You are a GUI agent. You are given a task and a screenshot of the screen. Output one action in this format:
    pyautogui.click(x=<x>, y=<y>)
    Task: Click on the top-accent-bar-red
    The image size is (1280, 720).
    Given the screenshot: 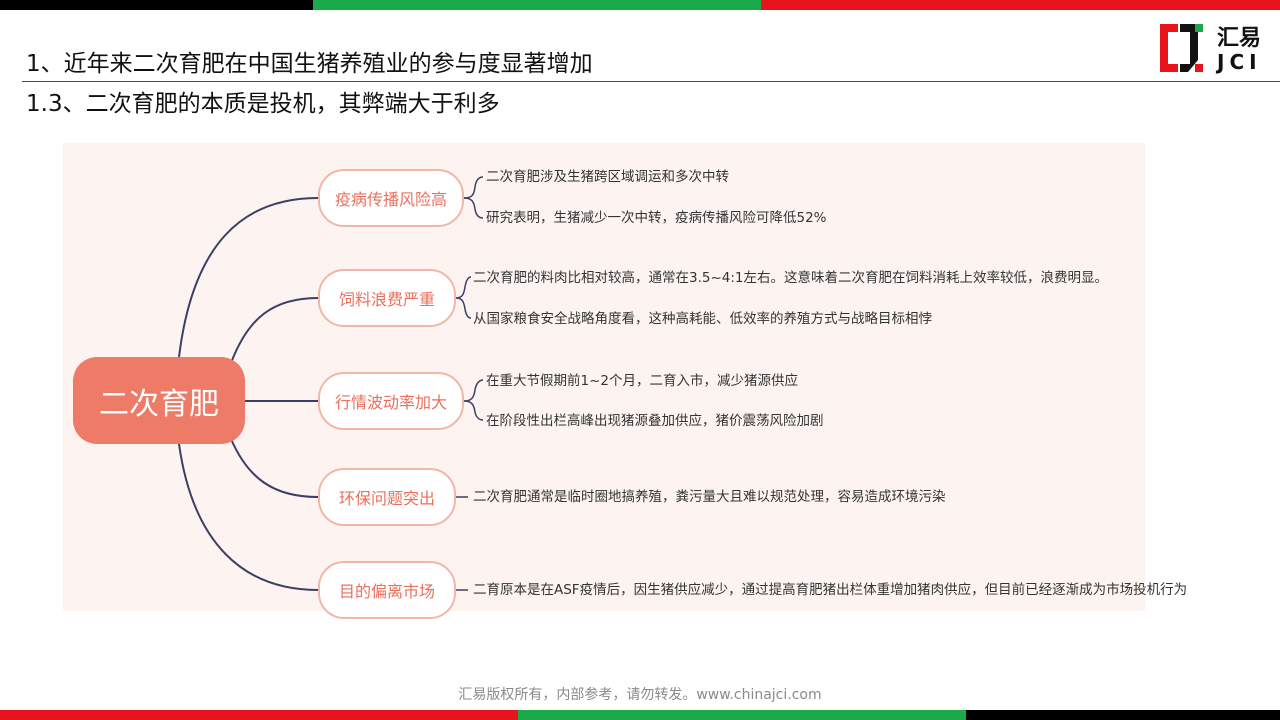 What is the action you would take?
    pyautogui.click(x=1020, y=5)
    